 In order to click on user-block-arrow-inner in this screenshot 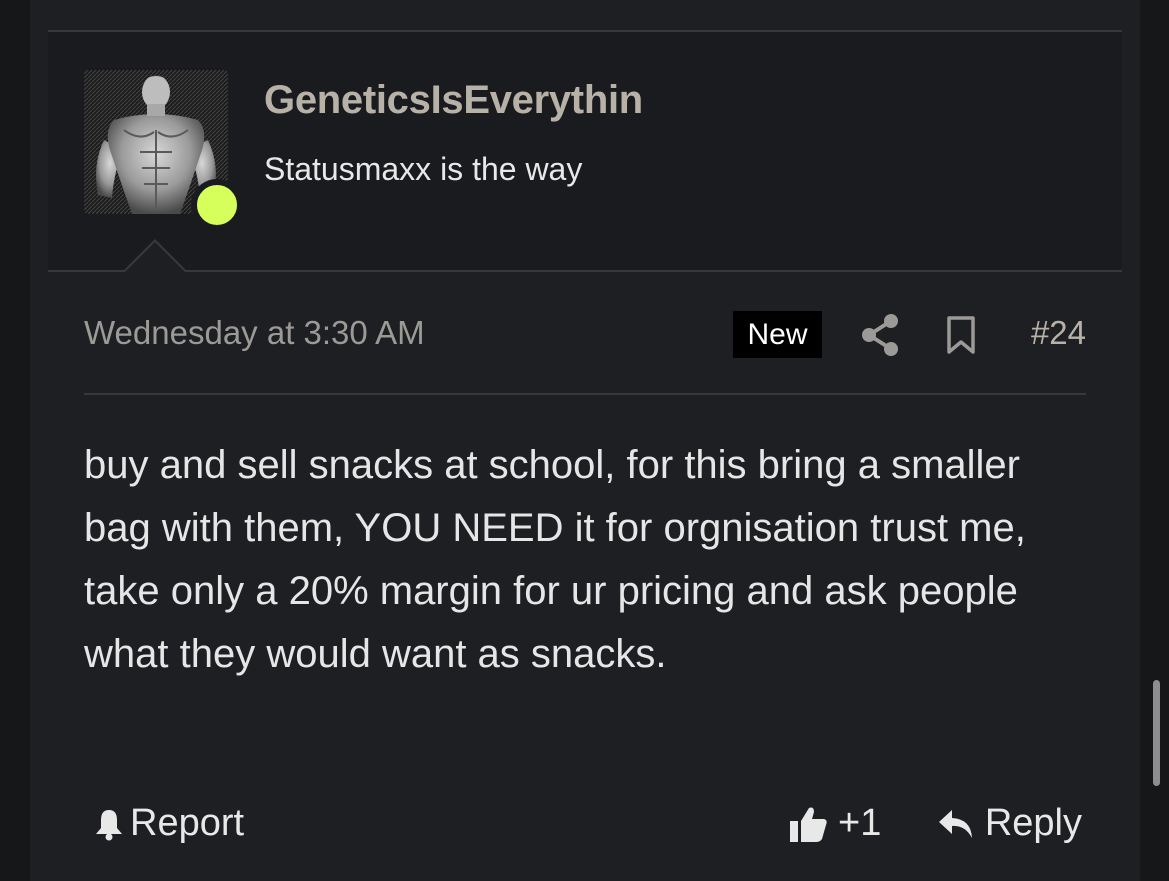, I will do `click(155, 257)`.